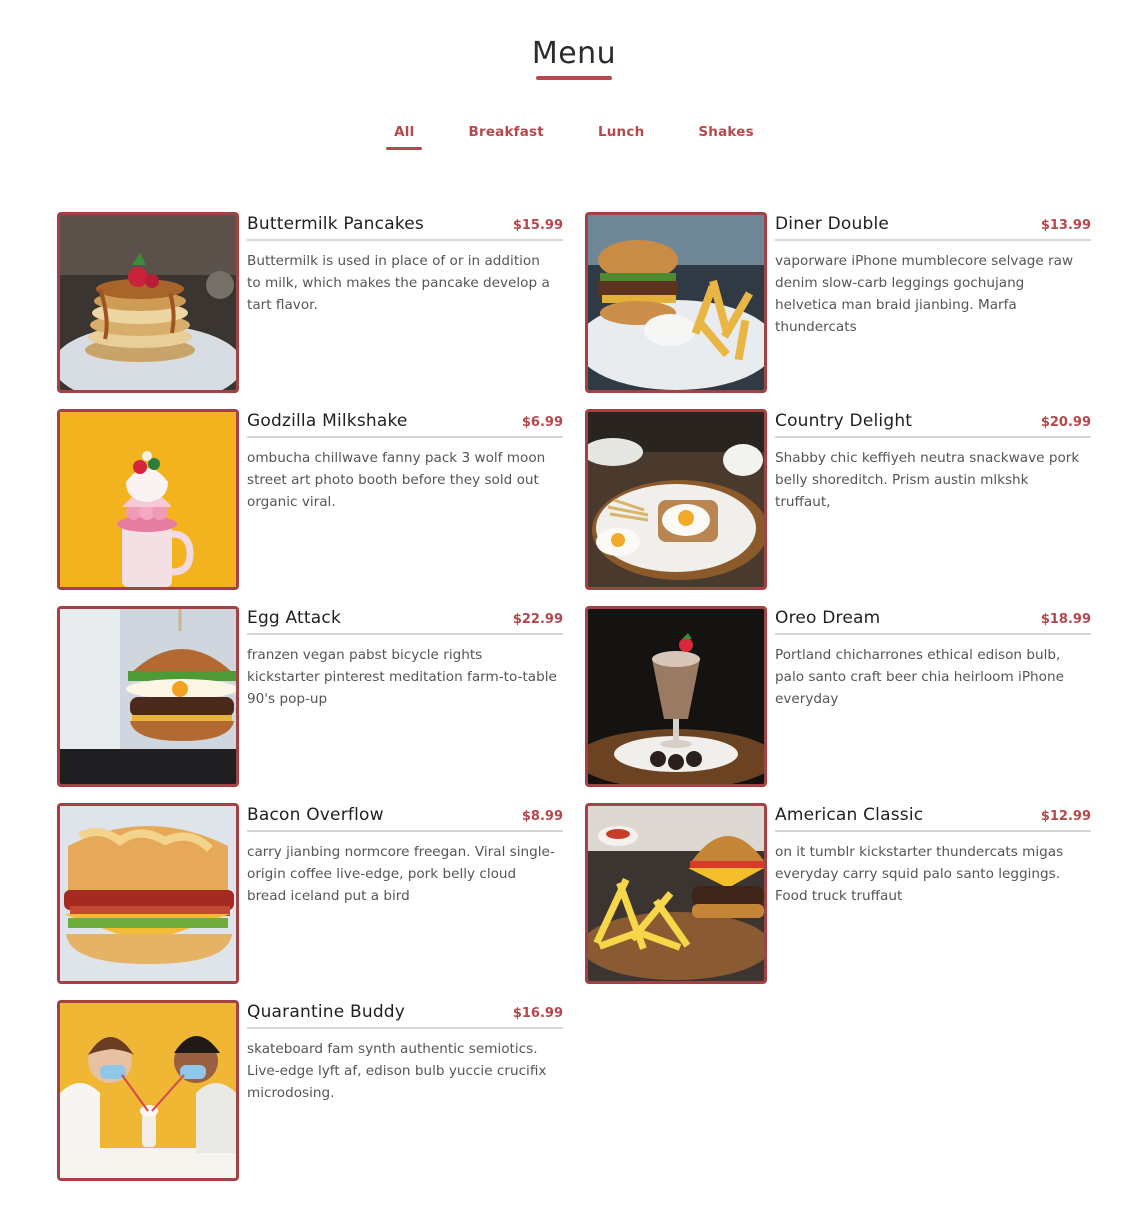 This screenshot has width=1148, height=1228. What do you see at coordinates (148, 893) in the screenshot?
I see `bacon-biscuit-photo` at bounding box center [148, 893].